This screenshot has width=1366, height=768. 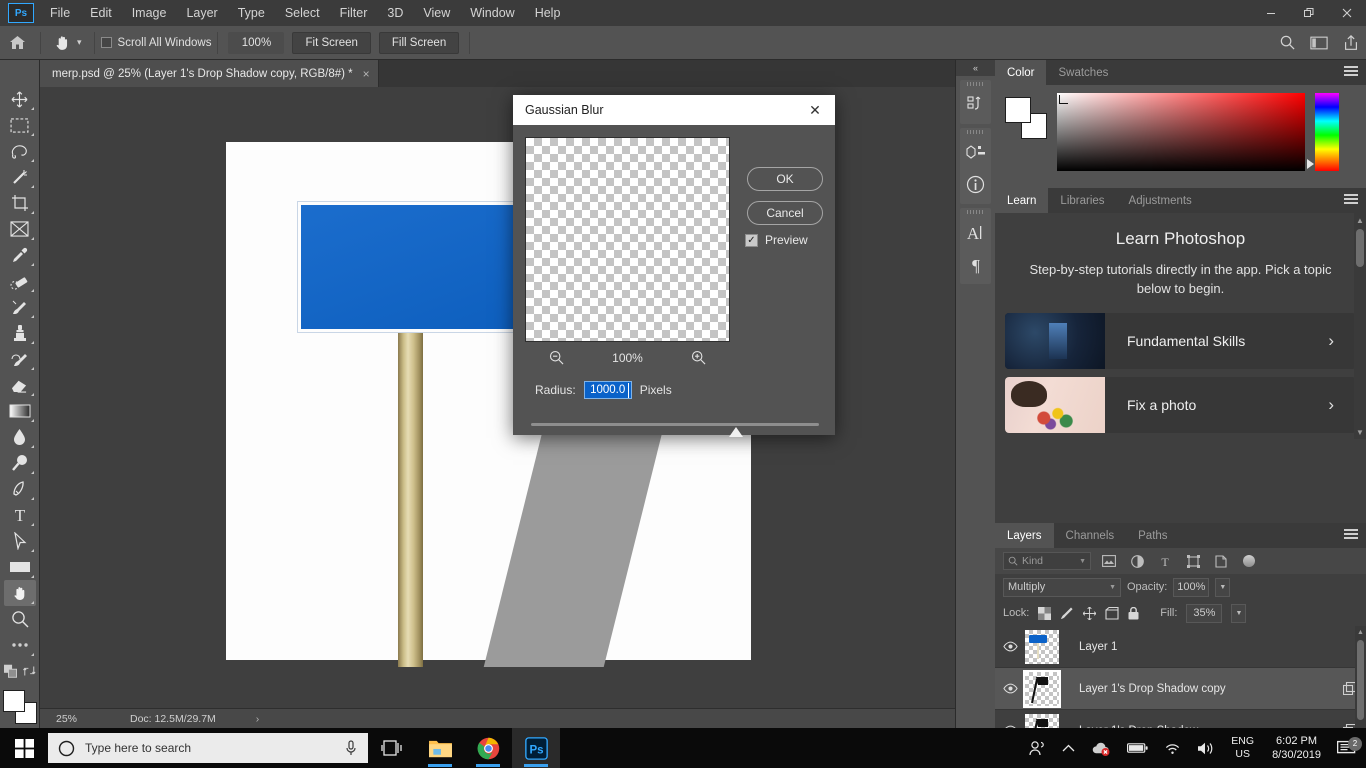 What do you see at coordinates (20, 203) in the screenshot?
I see `crop-tool` at bounding box center [20, 203].